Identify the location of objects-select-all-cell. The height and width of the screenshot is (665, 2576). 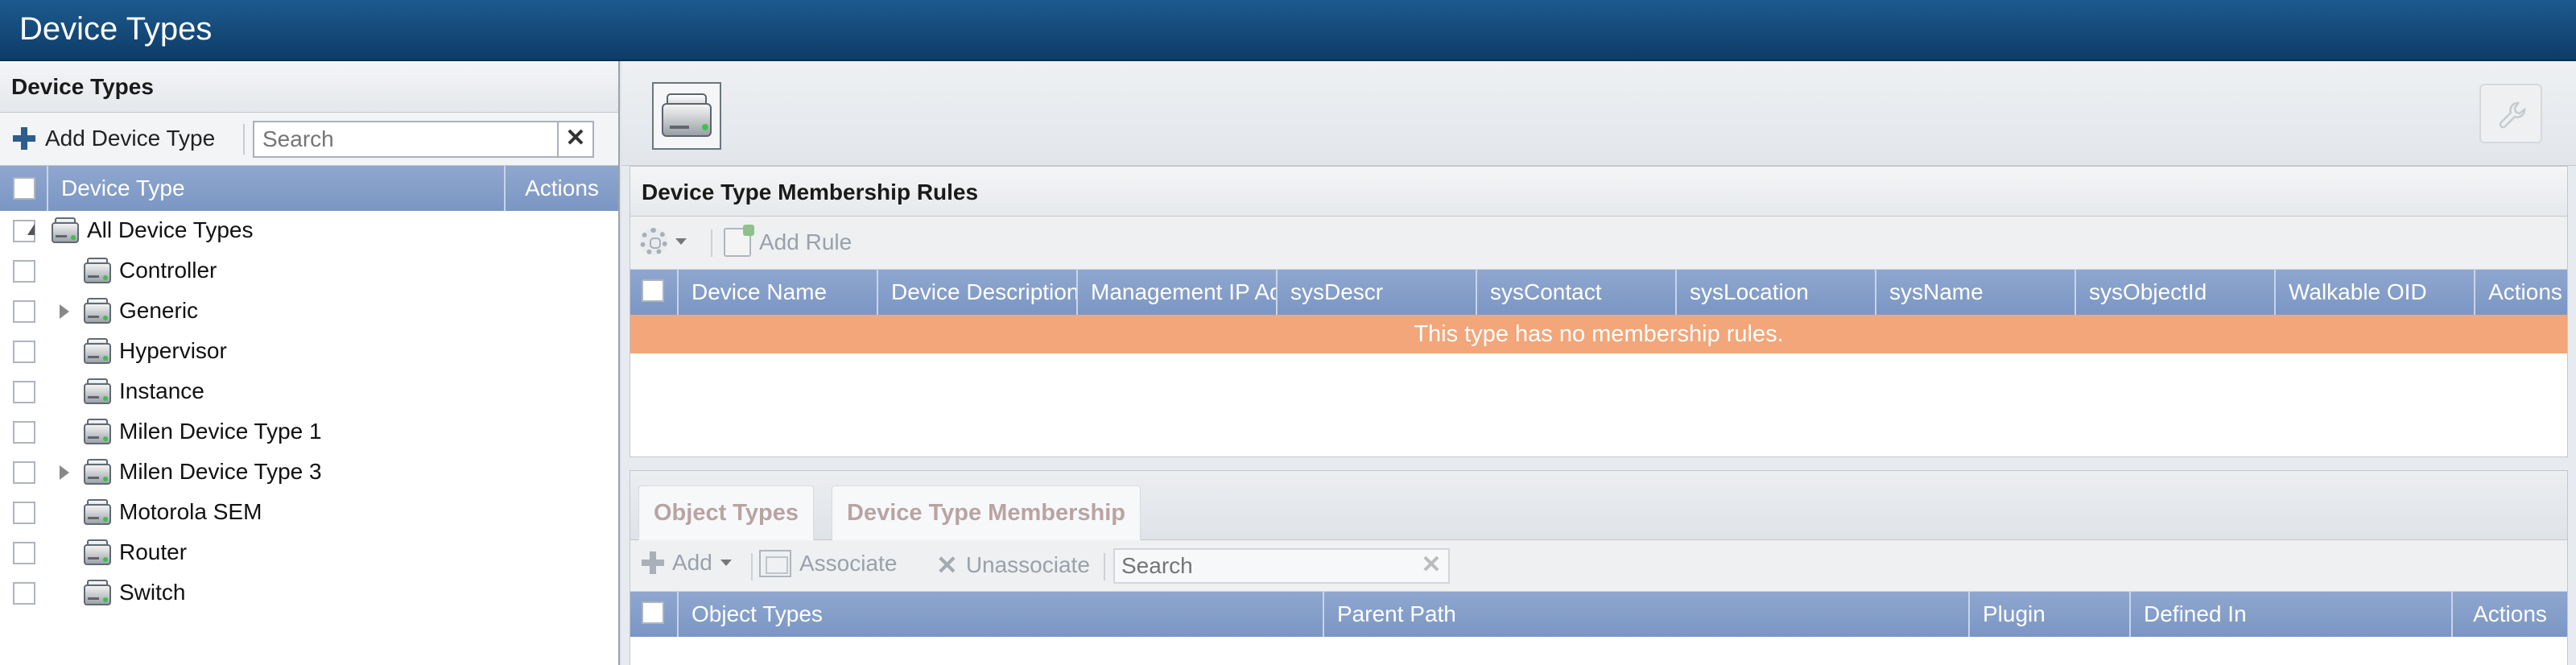
(654, 614).